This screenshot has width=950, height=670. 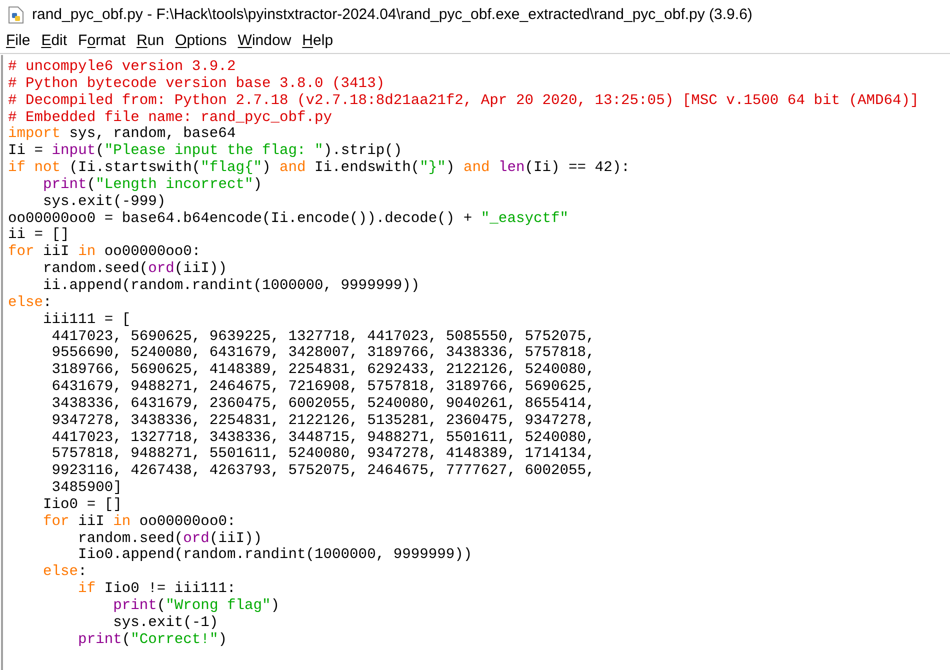 What do you see at coordinates (152, 185) in the screenshot?
I see `code-line: print("Length incorrect")` at bounding box center [152, 185].